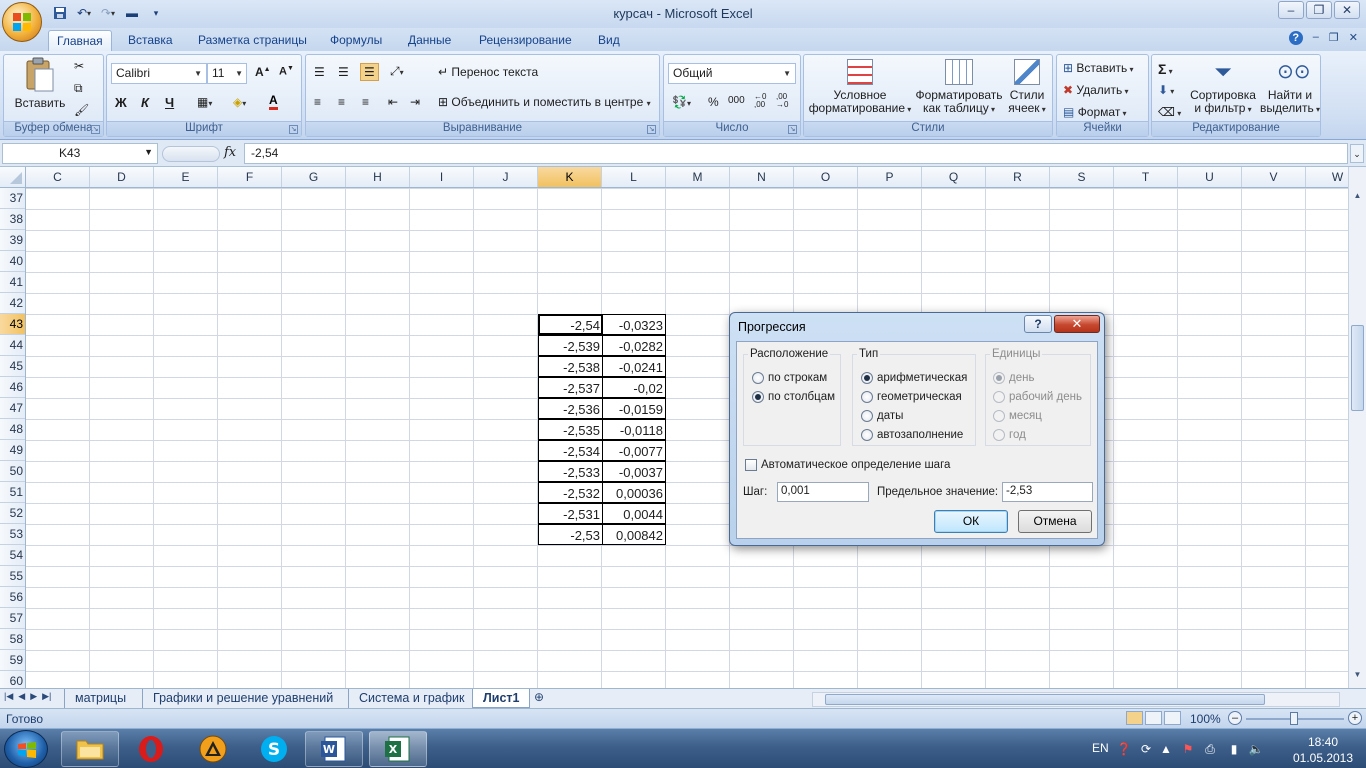 Image resolution: width=1366 pixels, height=768 pixels. What do you see at coordinates (12, 450) in the screenshot?
I see `row-header: 49` at bounding box center [12, 450].